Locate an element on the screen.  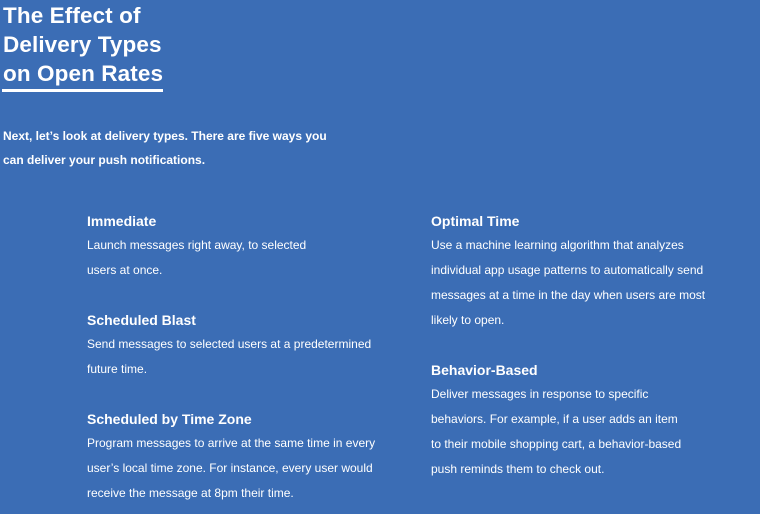
delivery-type-description-line: Launch messages right away, to selected is located at coordinates (197, 245).